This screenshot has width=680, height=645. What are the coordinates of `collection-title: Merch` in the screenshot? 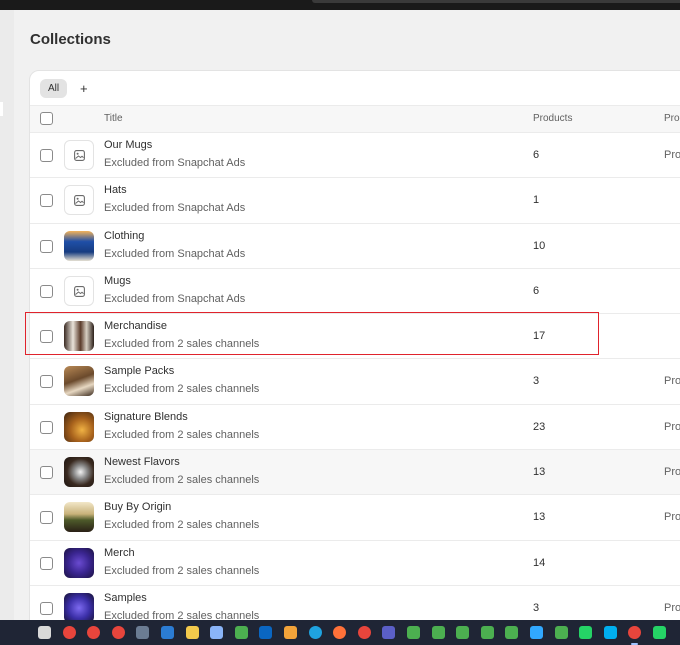 It's located at (119, 553).